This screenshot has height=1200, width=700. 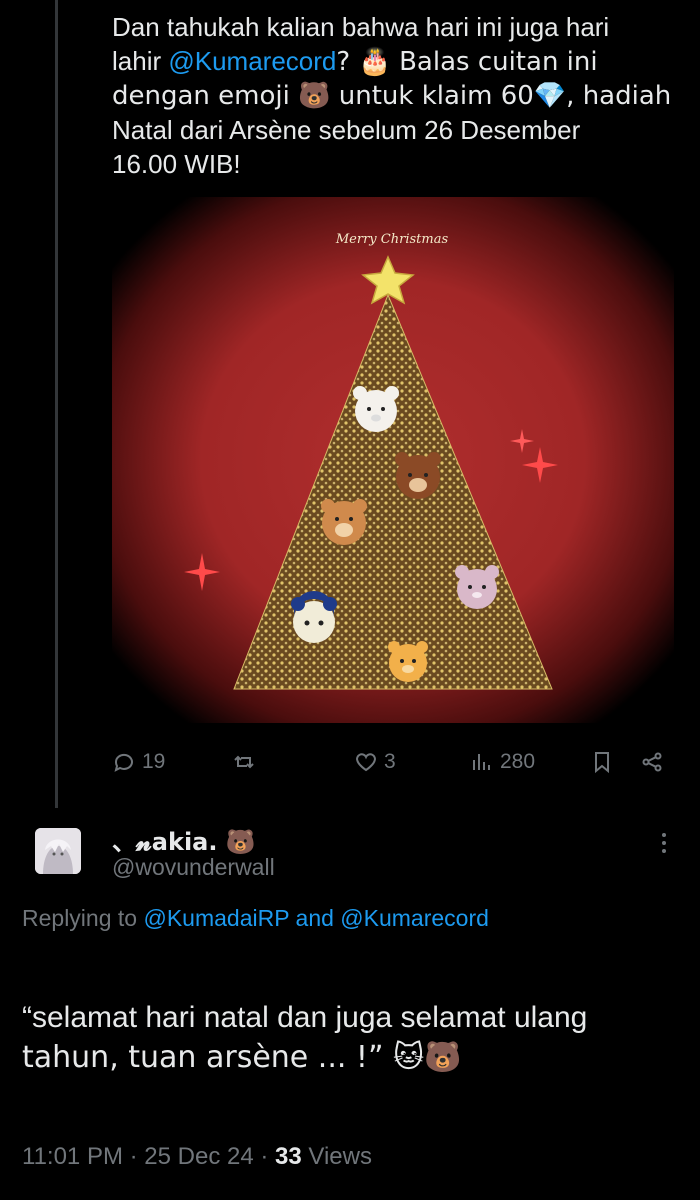 I want to click on thread-connector-line, so click(x=56, y=404).